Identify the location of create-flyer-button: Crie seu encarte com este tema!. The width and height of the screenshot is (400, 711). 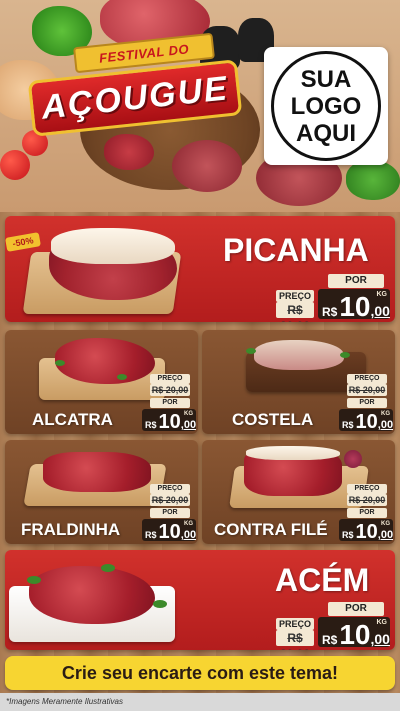
(200, 673).